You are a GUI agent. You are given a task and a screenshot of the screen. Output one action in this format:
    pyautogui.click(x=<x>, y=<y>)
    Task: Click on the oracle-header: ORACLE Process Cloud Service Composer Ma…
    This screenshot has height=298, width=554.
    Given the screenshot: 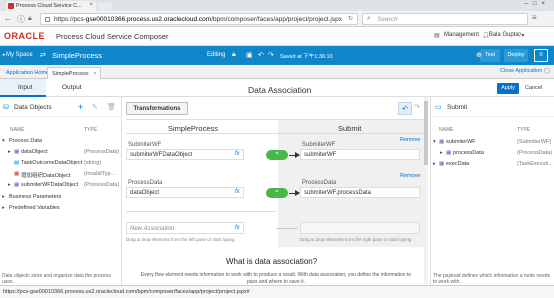 What is the action you would take?
    pyautogui.click(x=277, y=36)
    